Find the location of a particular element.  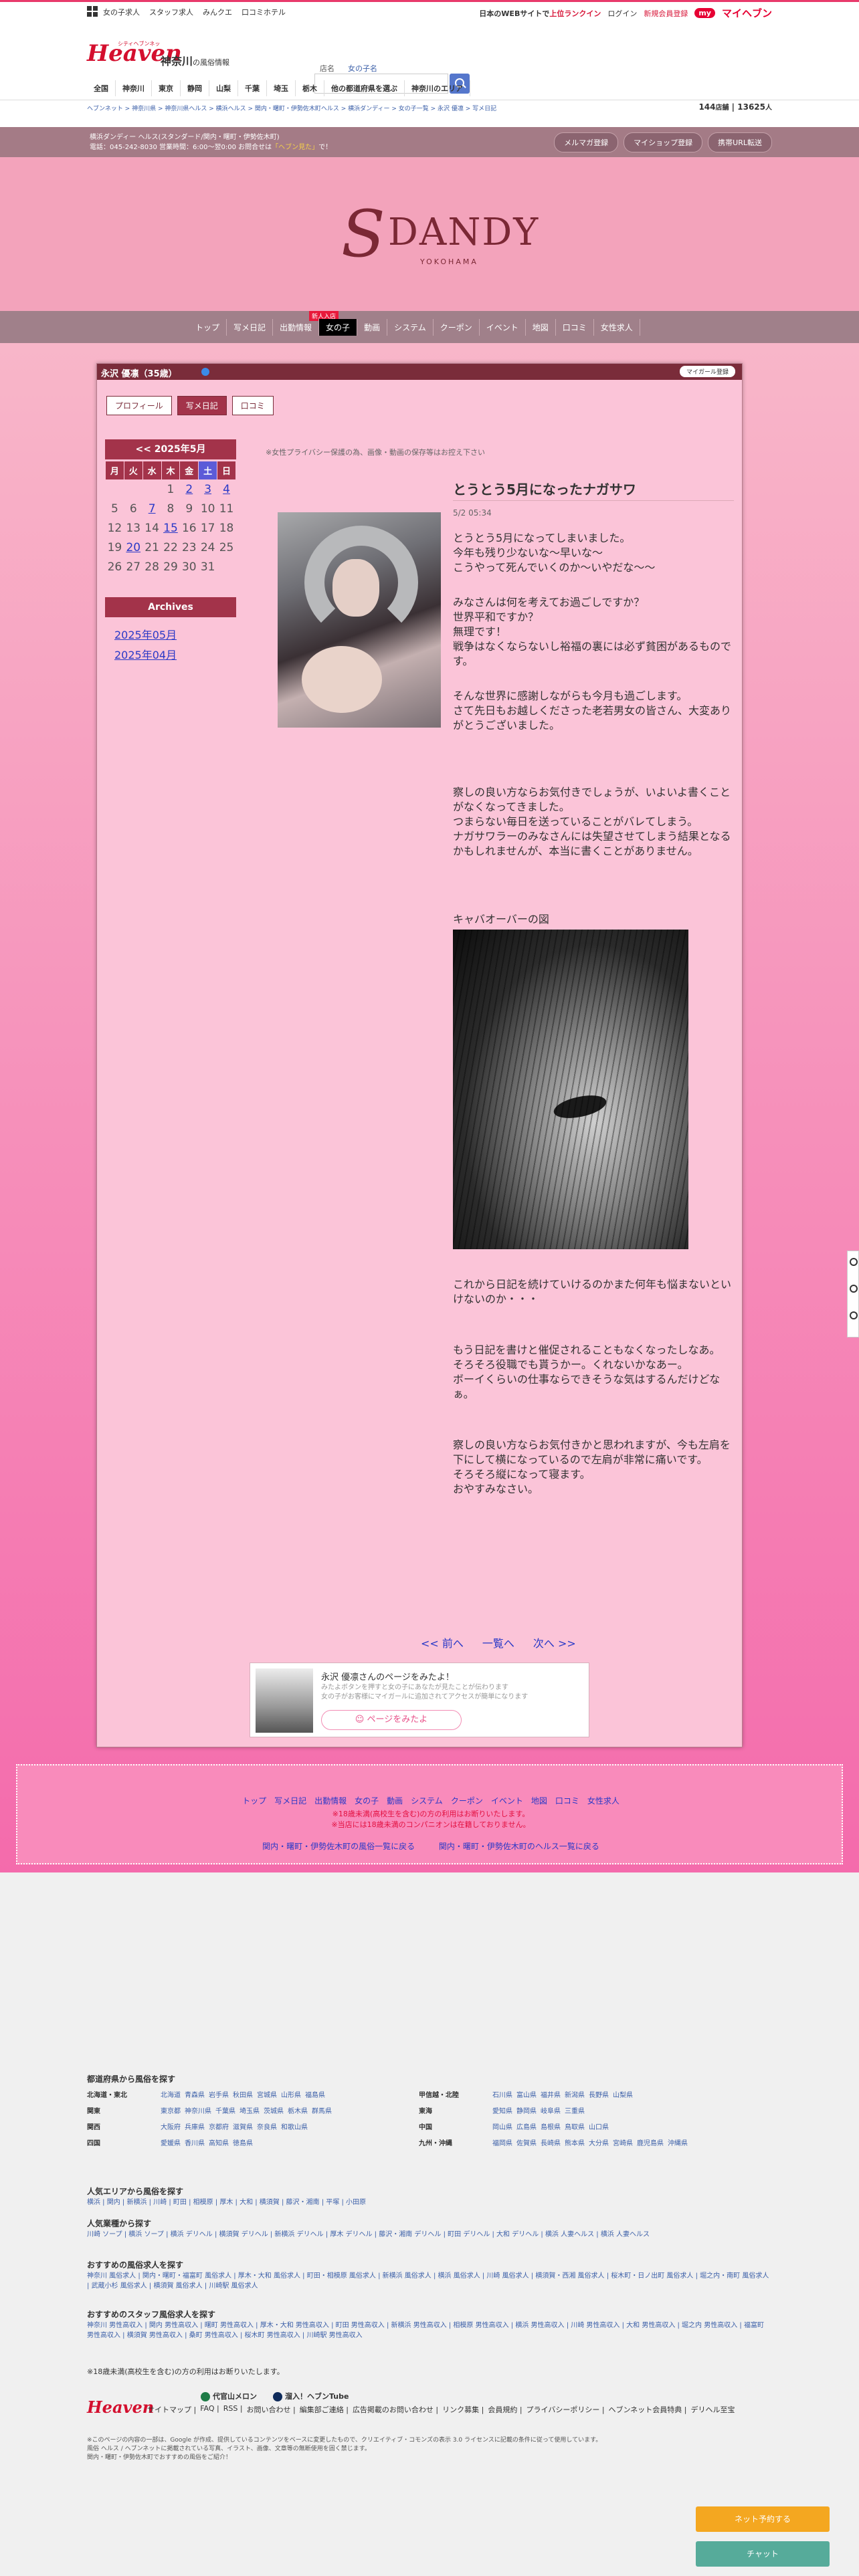

pref-link: 広島県 is located at coordinates (529, 2127).